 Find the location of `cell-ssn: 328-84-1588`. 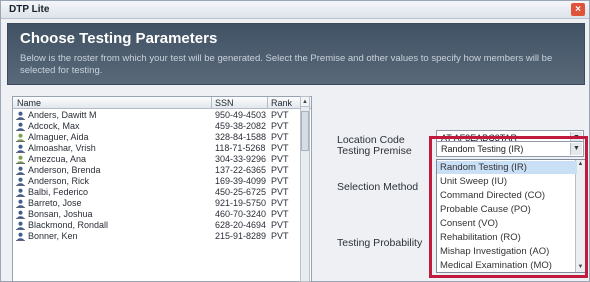

cell-ssn: 328-84-1588 is located at coordinates (241, 137).